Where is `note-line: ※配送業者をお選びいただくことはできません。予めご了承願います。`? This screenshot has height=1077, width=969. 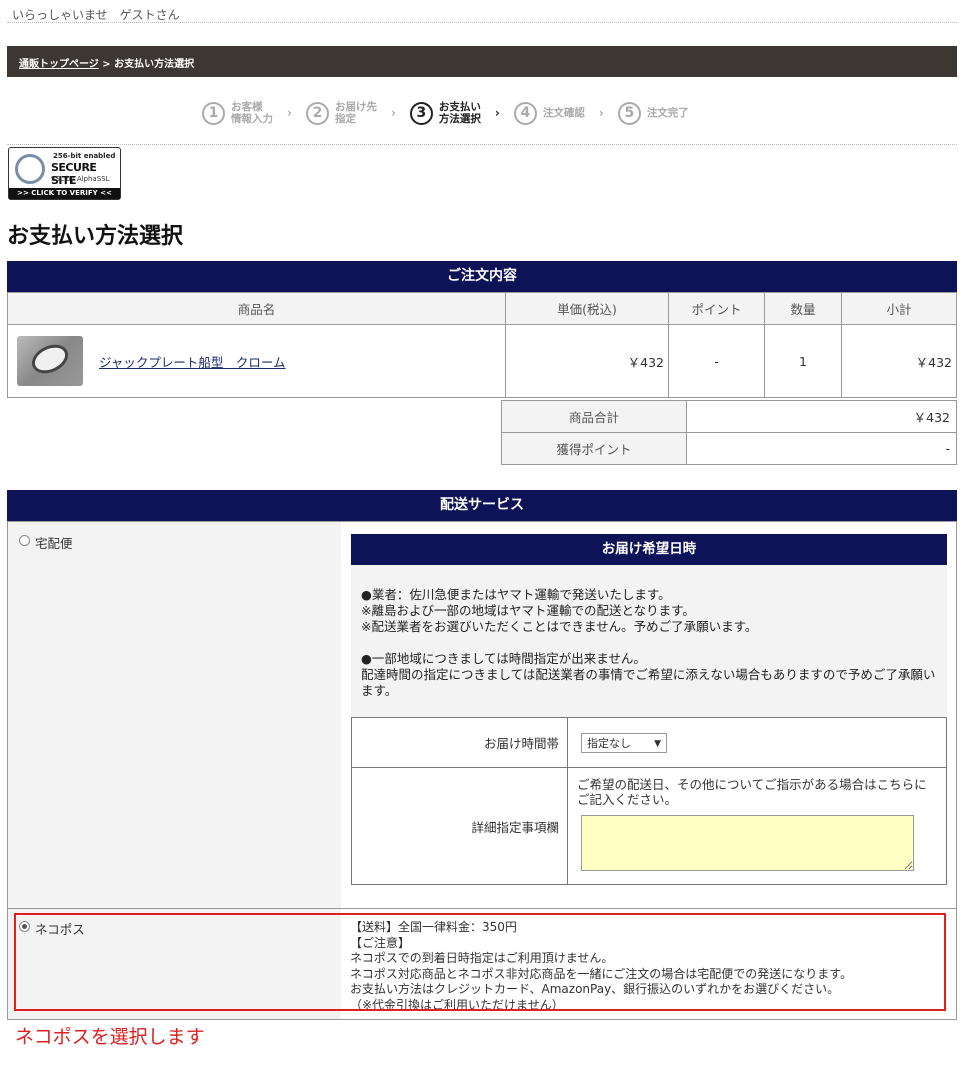 note-line: ※配送業者をお選びいただくことはできません。予めご了承願います。 is located at coordinates (559, 626).